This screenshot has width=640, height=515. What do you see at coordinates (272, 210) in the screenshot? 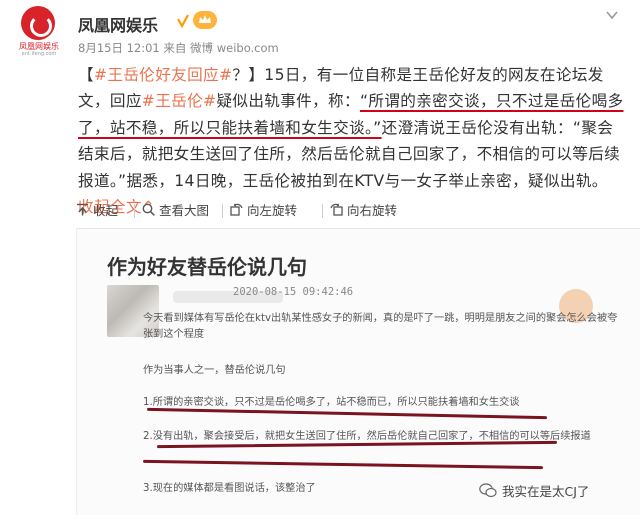
I see `rotate-left-label: 向左旋转` at bounding box center [272, 210].